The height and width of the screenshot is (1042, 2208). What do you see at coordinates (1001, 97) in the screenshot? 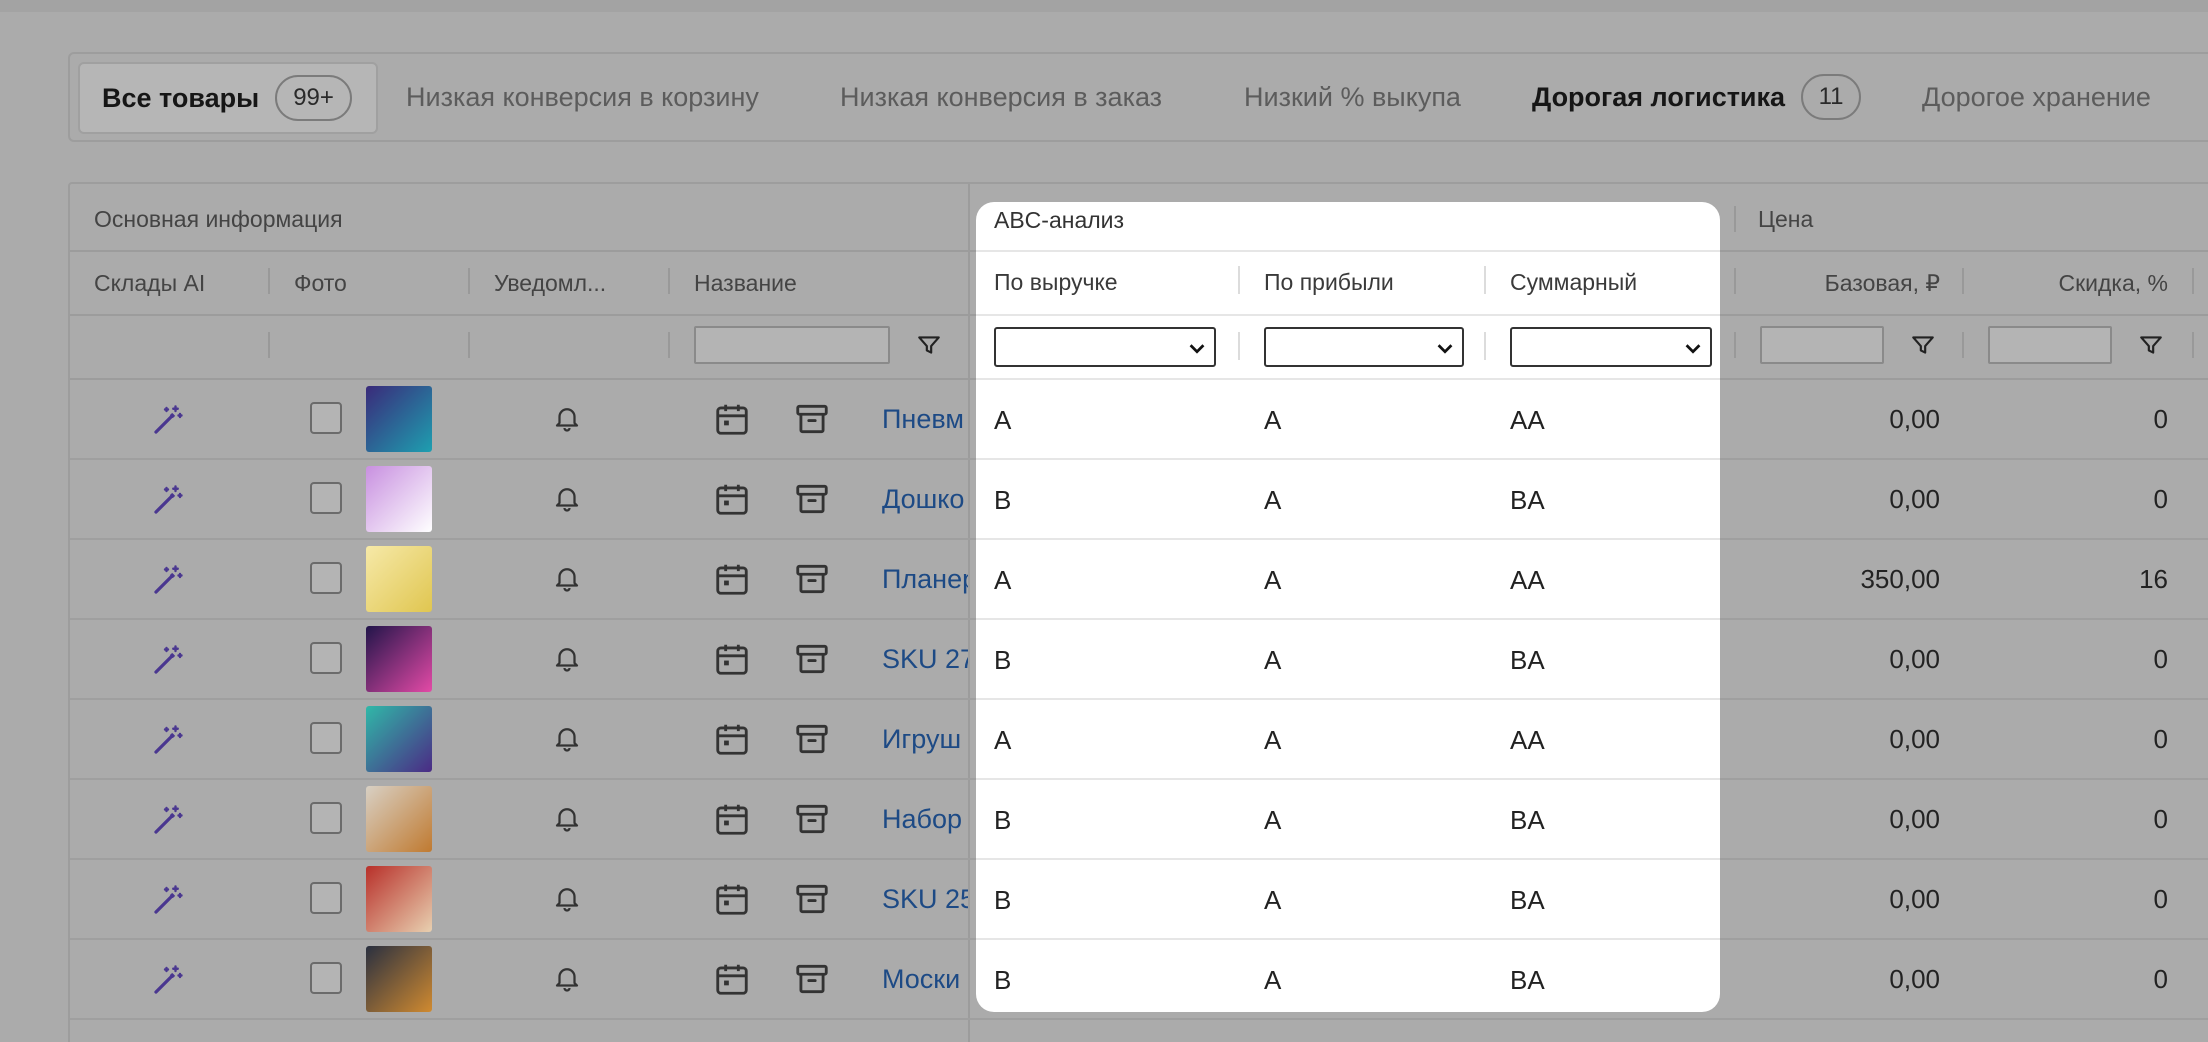
I see `tab-low-order-conversion: Низкая конверсия в заказ` at bounding box center [1001, 97].